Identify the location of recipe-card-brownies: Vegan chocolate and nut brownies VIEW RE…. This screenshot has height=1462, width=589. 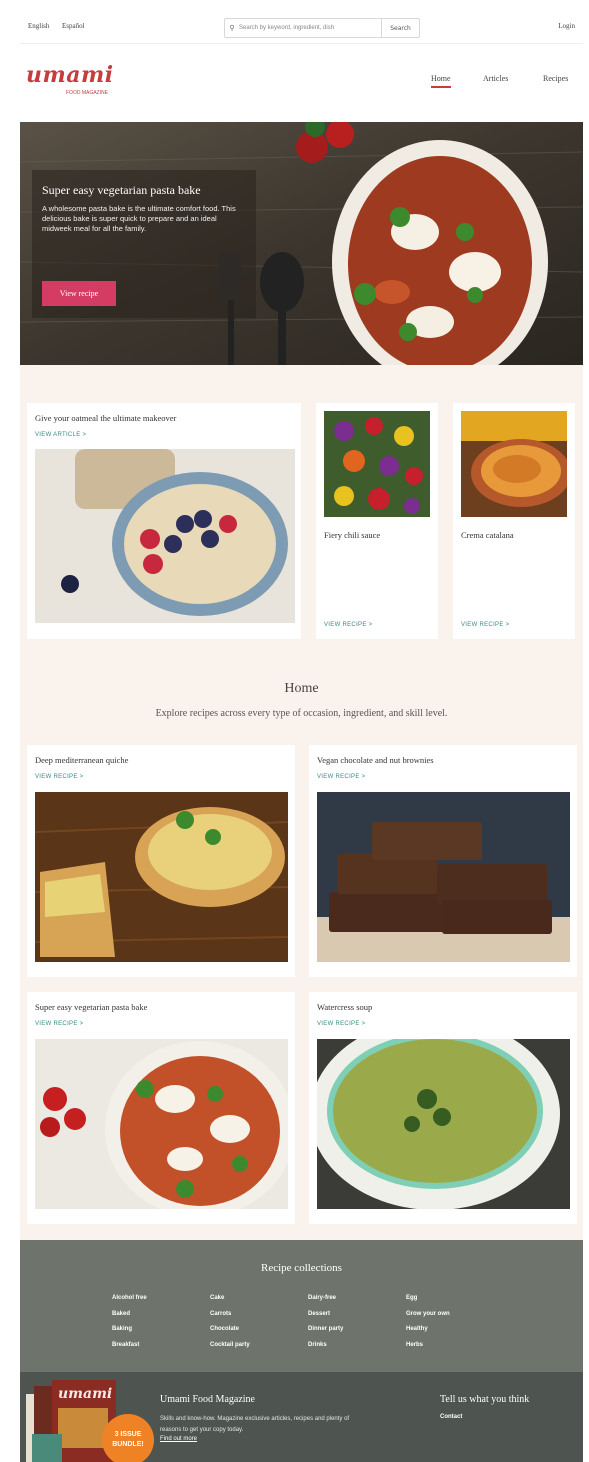
(443, 861).